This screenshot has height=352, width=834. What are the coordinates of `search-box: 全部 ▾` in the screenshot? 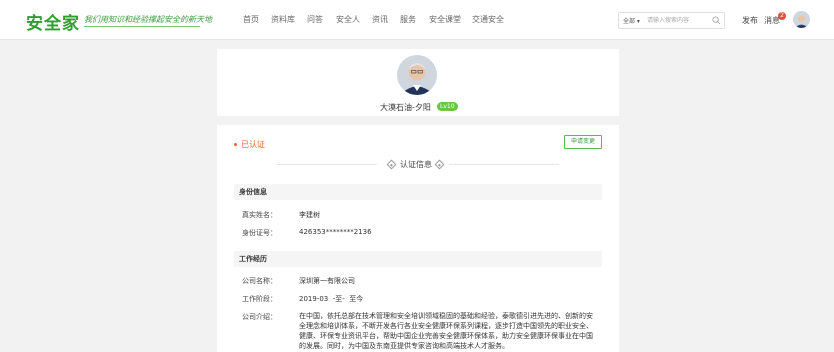 It's located at (671, 20).